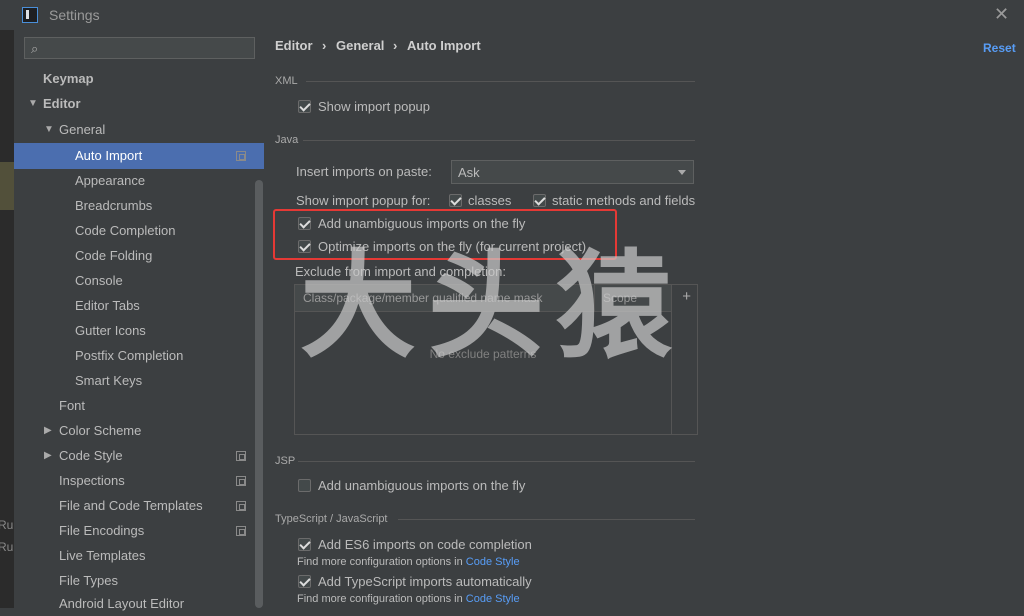 Image resolution: width=1024 pixels, height=616 pixels. I want to click on window-title: Settings, so click(74, 15).